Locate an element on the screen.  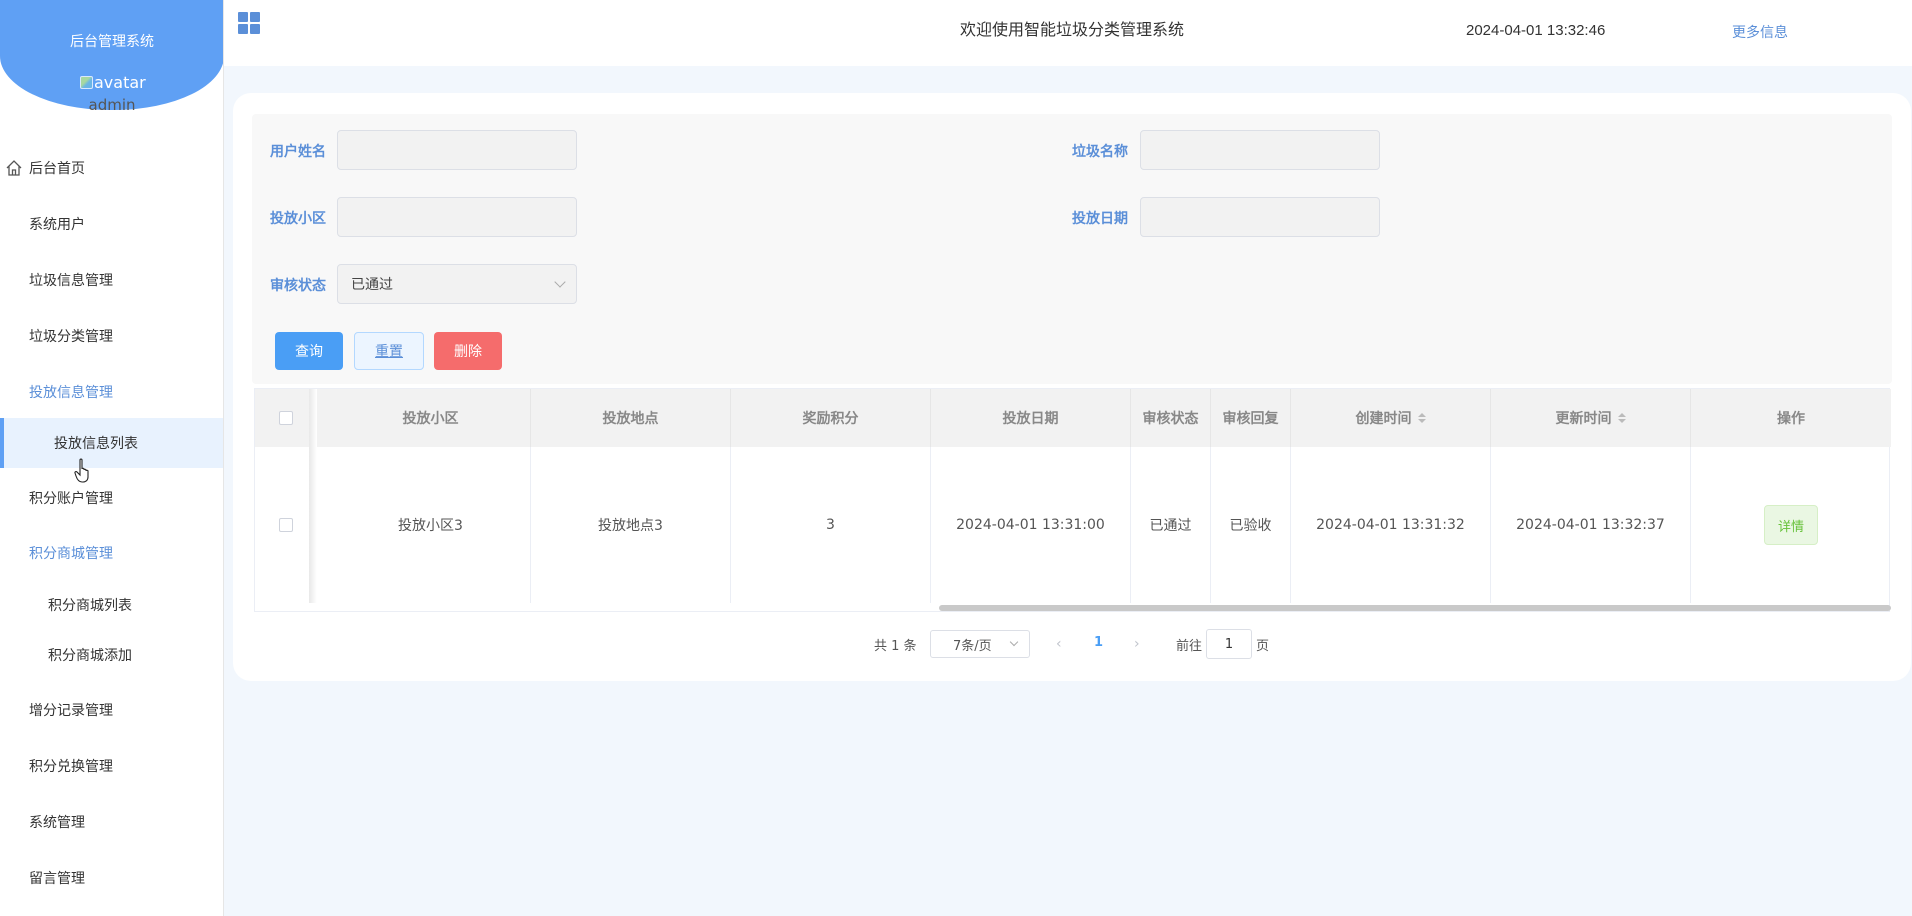
row-select-cell is located at coordinates (286, 525).